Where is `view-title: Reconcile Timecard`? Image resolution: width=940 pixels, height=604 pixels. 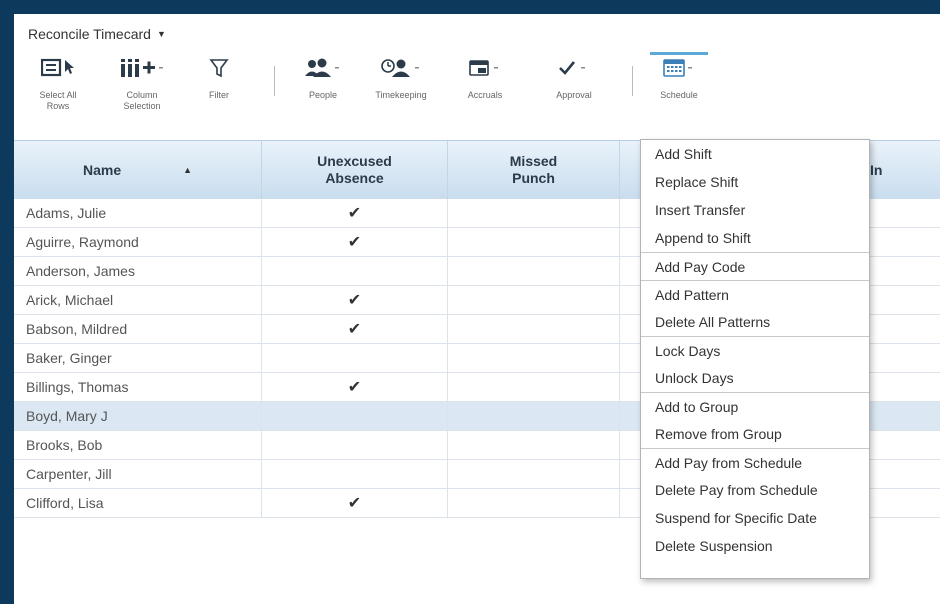
view-title: Reconcile Timecard is located at coordinates (89, 34).